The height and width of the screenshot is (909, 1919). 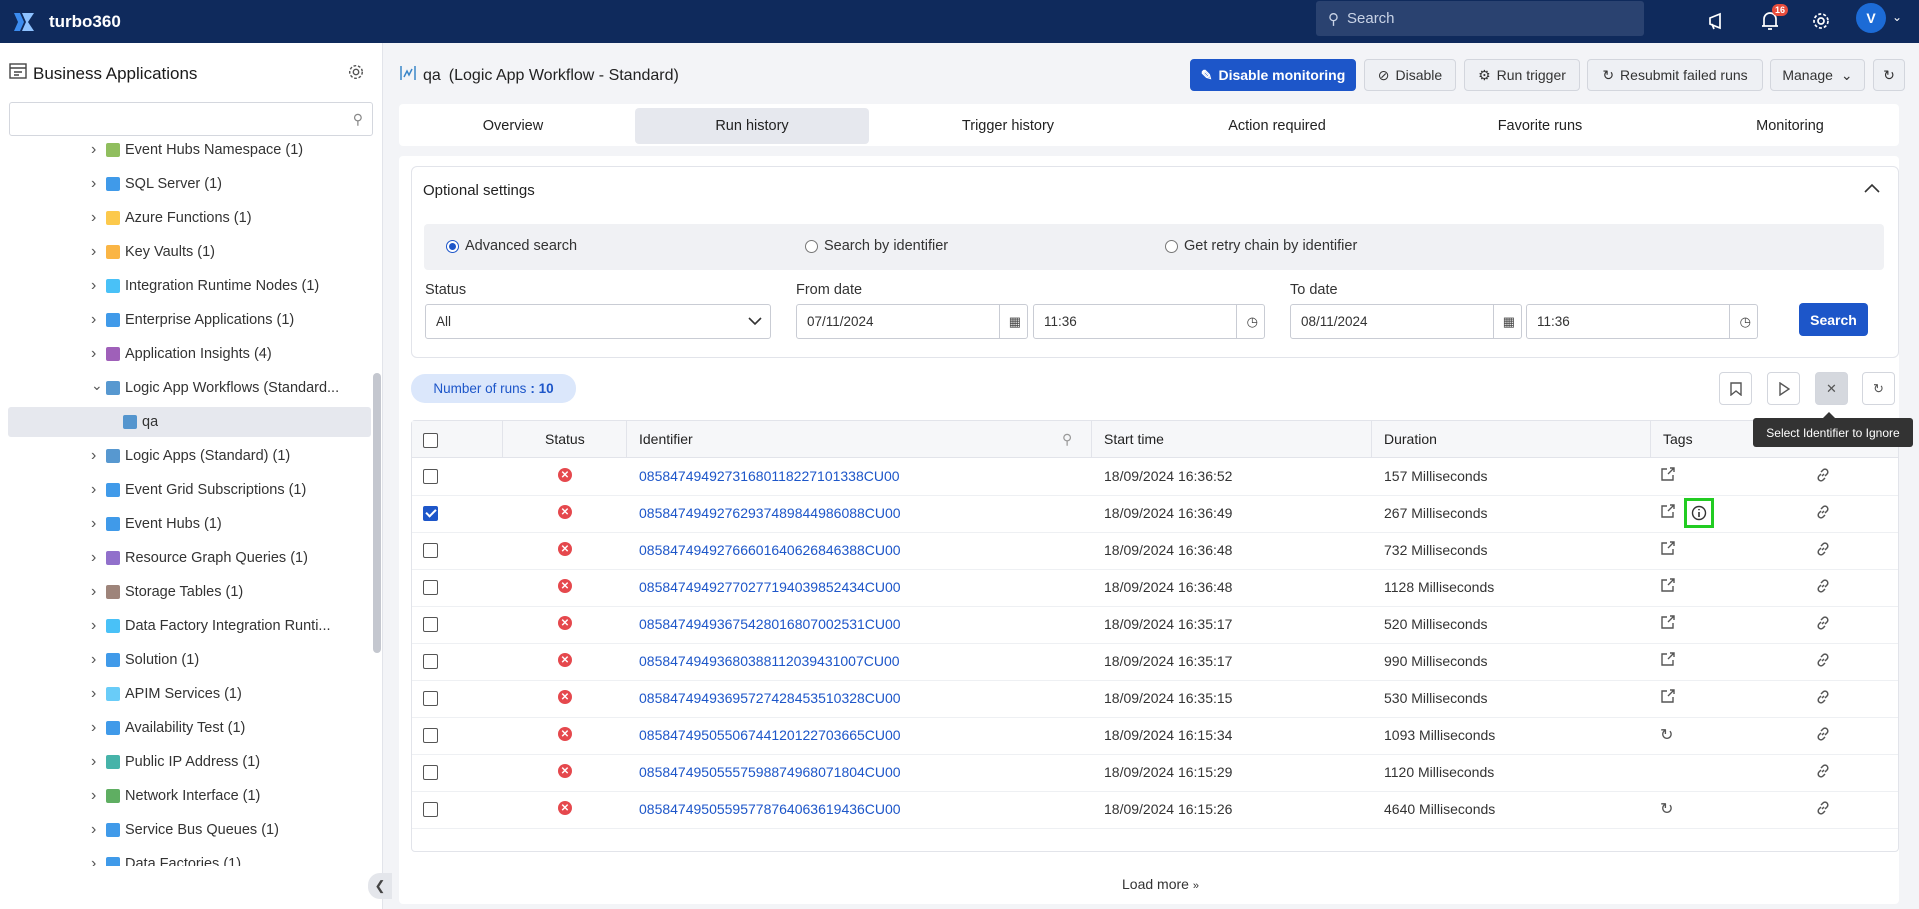 I want to click on sidebar-item: › Enterprise Applications (1), so click(x=185, y=320).